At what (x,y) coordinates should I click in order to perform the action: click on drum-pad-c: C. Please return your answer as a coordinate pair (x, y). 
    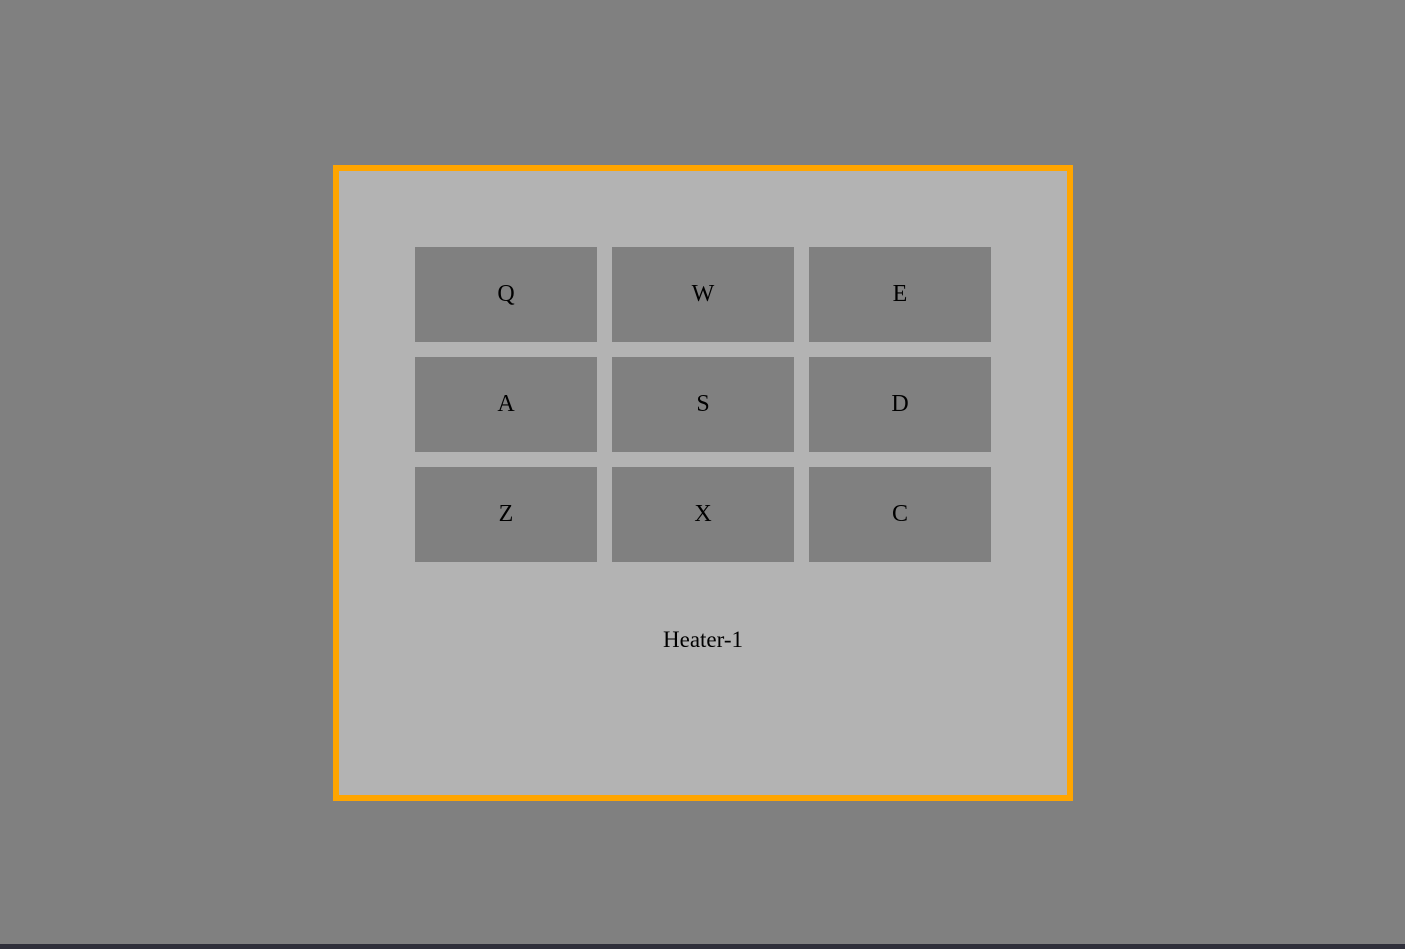
    Looking at the image, I should click on (900, 514).